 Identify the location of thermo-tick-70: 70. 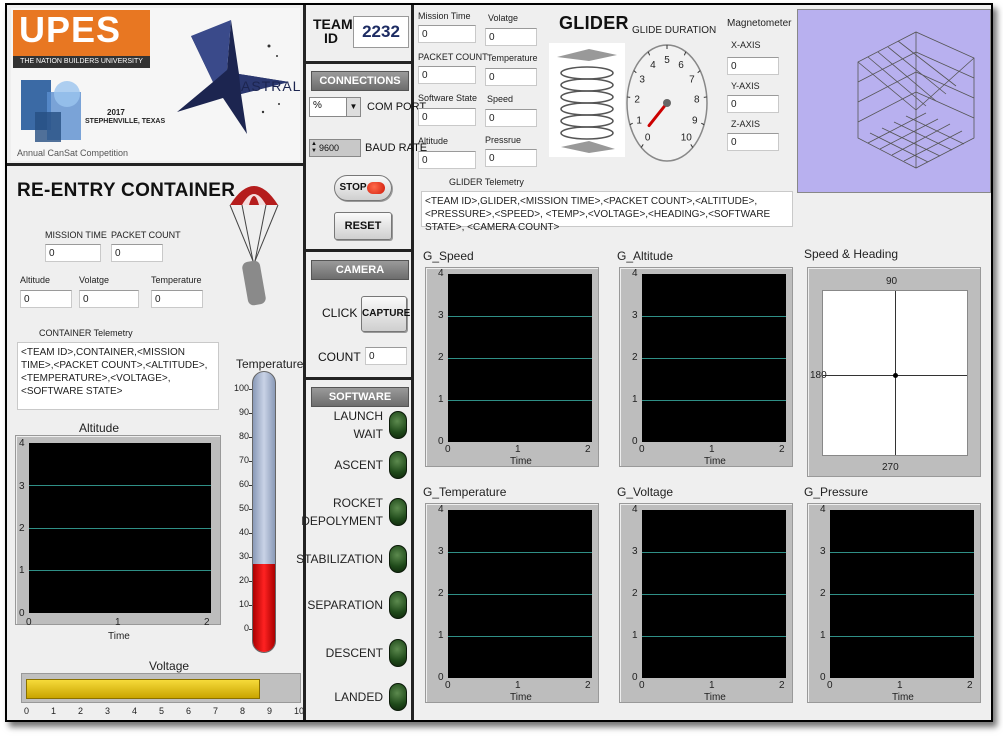
(243, 460).